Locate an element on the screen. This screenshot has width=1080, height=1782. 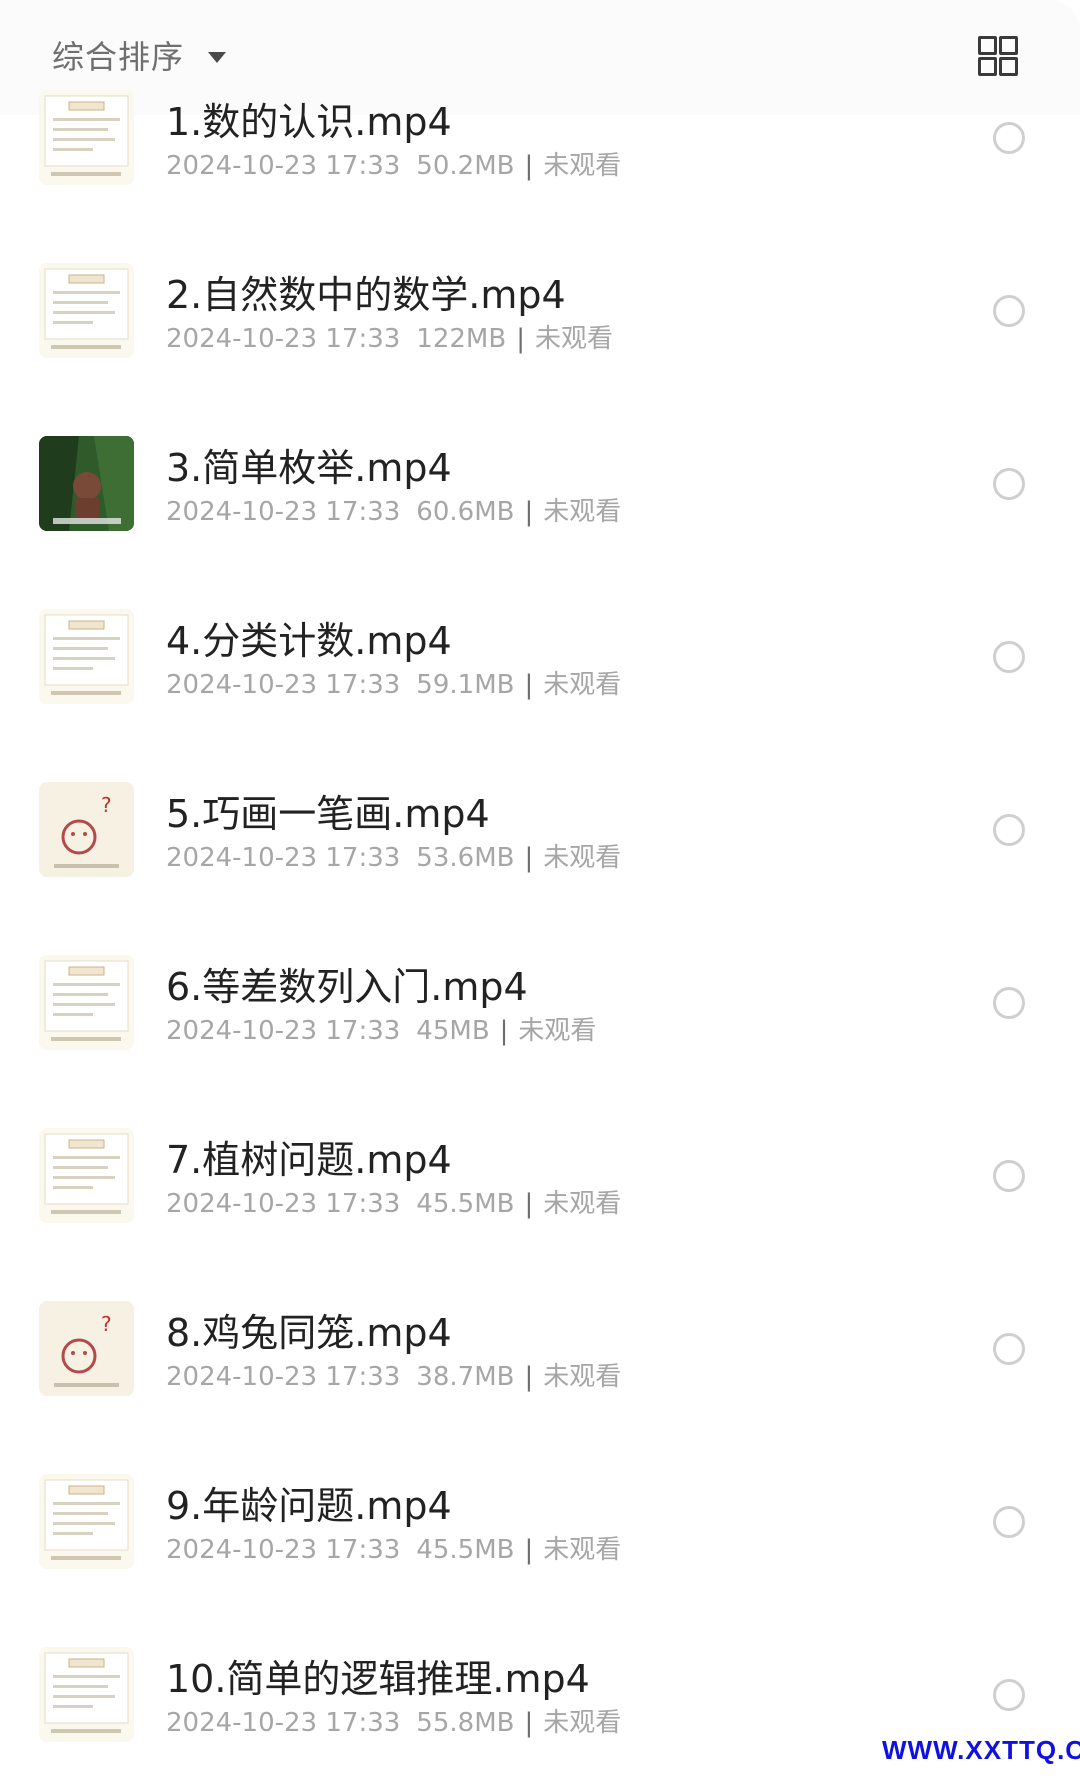
file-title: 6.等差数列入门.mp4 is located at coordinates (347, 987).